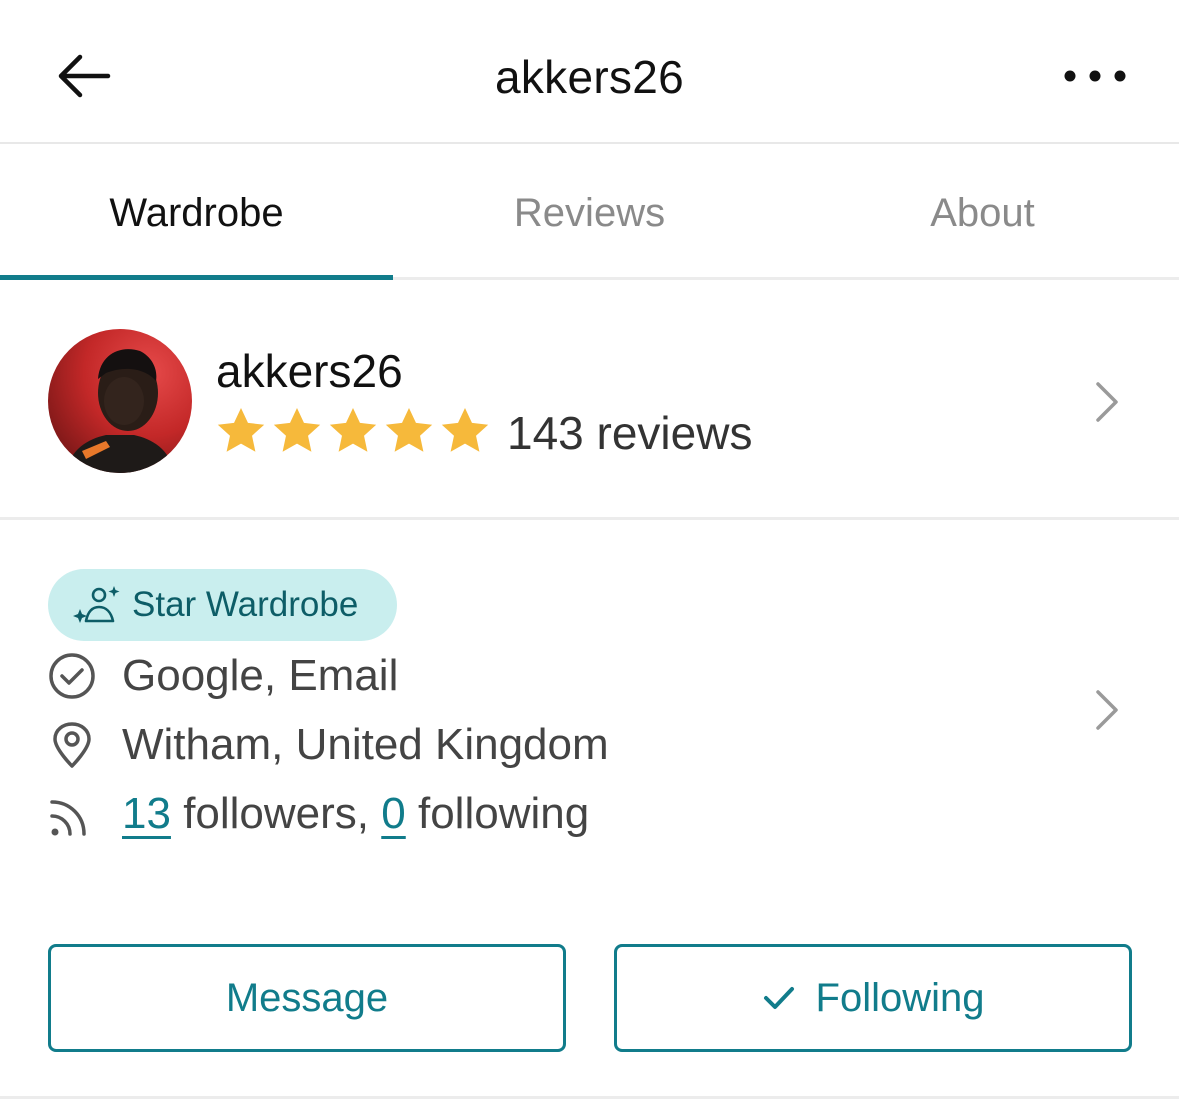 Image resolution: width=1179 pixels, height=1100 pixels. What do you see at coordinates (196, 277) in the screenshot?
I see `active-tab-indicator` at bounding box center [196, 277].